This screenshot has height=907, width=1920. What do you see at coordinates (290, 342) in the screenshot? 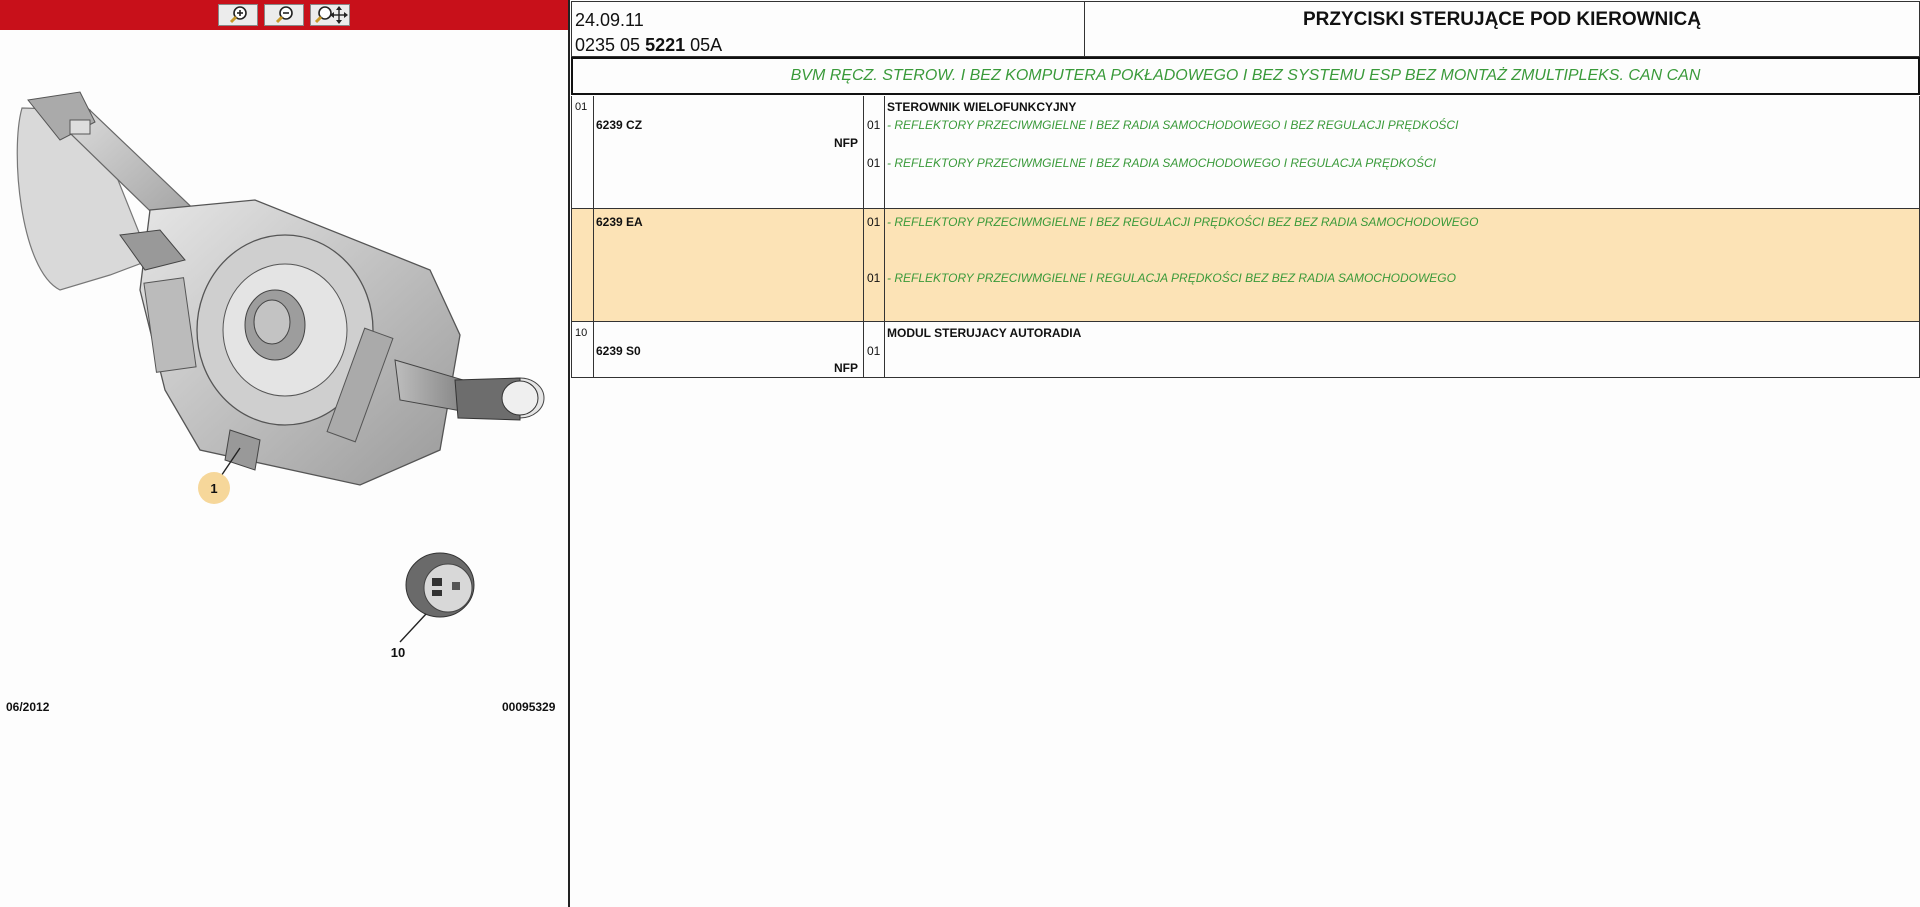
I see `switch-body` at bounding box center [290, 342].